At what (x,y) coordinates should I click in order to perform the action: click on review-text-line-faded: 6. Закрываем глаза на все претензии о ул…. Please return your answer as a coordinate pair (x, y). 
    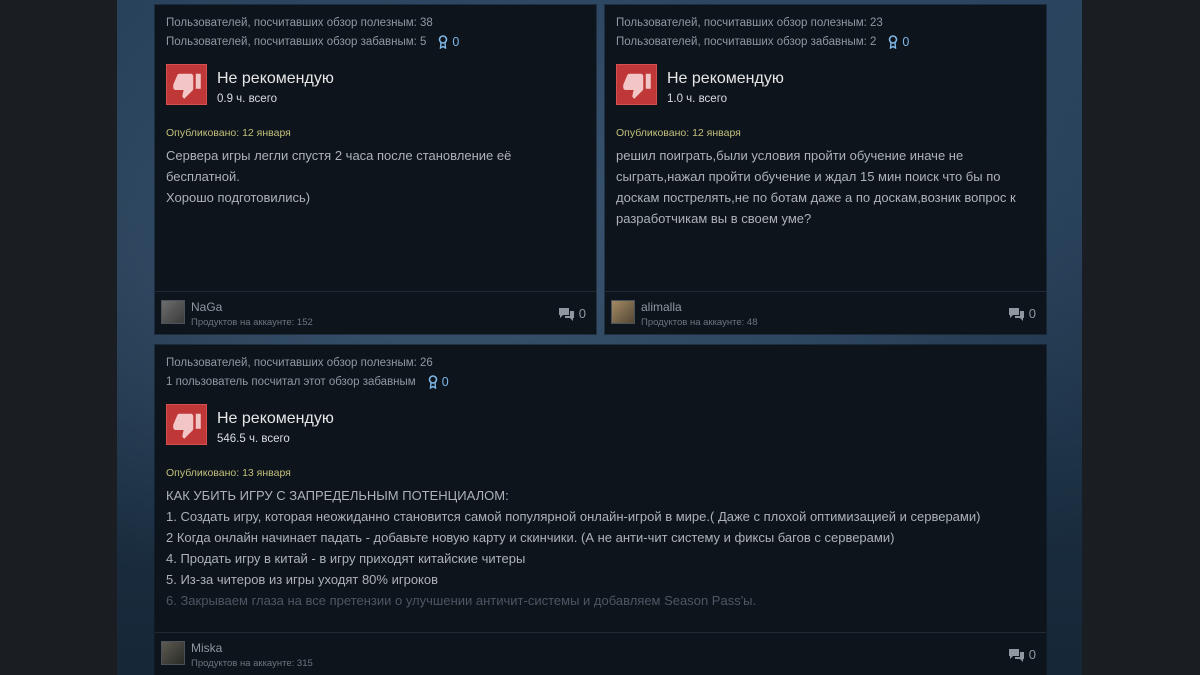
    Looking at the image, I should click on (461, 600).